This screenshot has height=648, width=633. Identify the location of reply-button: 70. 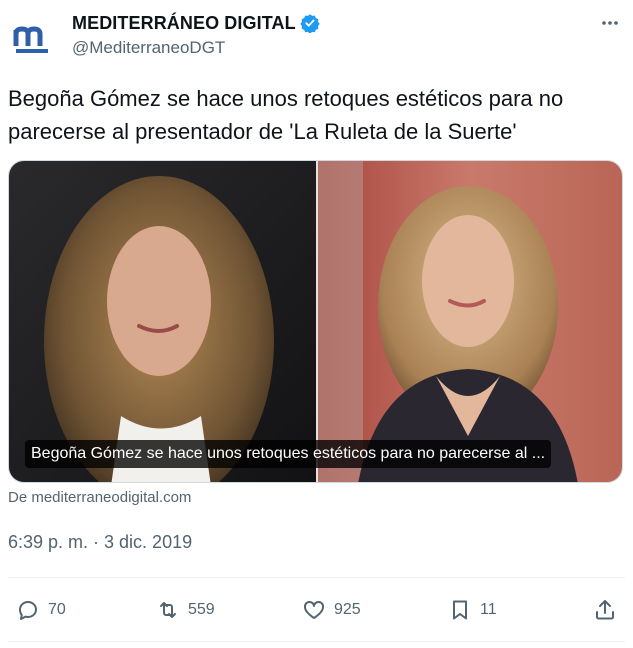
(41, 610).